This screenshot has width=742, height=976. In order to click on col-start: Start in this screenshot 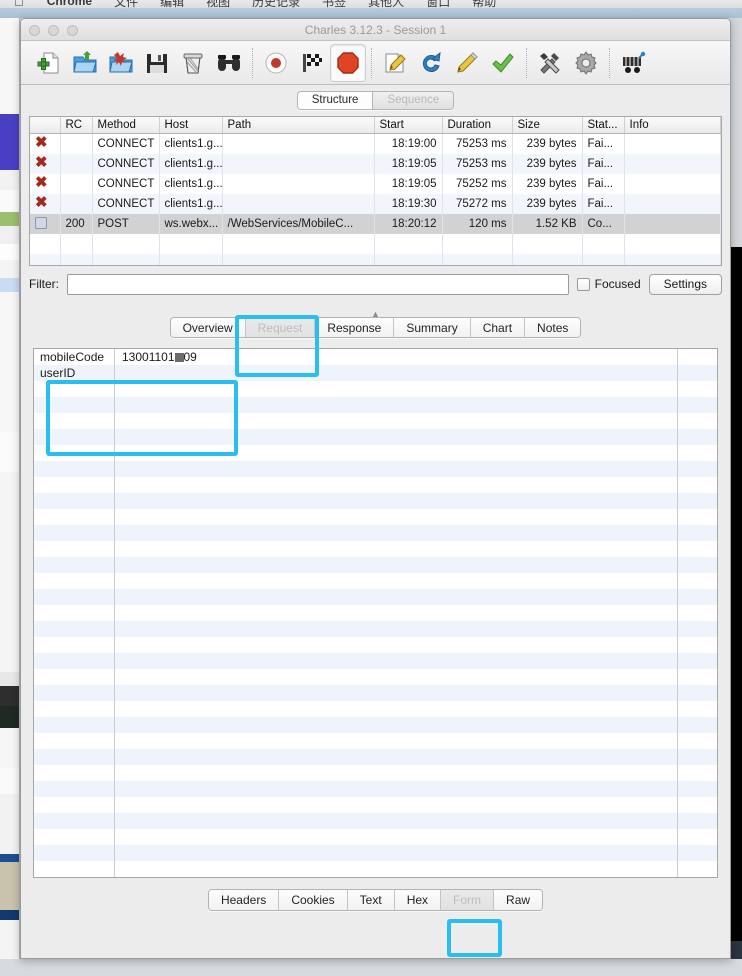, I will do `click(408, 125)`.